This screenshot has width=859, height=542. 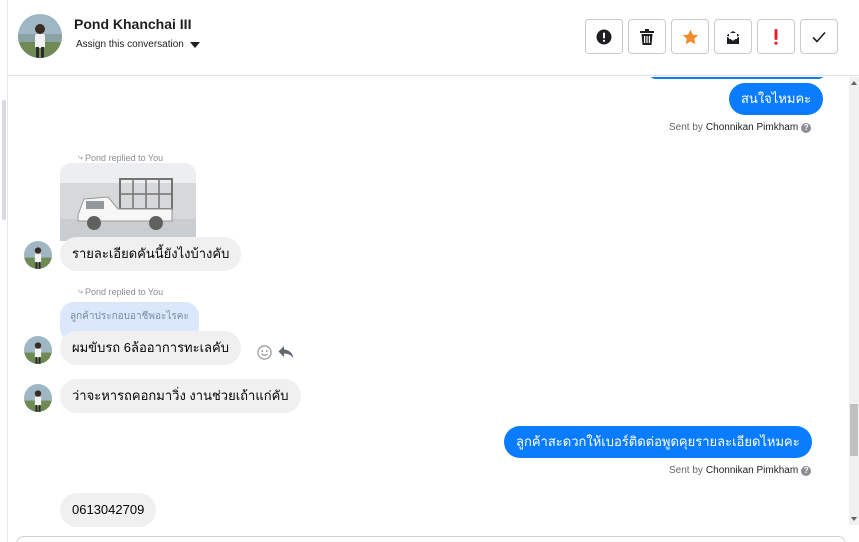 I want to click on alert-circle-icon, so click(x=604, y=36).